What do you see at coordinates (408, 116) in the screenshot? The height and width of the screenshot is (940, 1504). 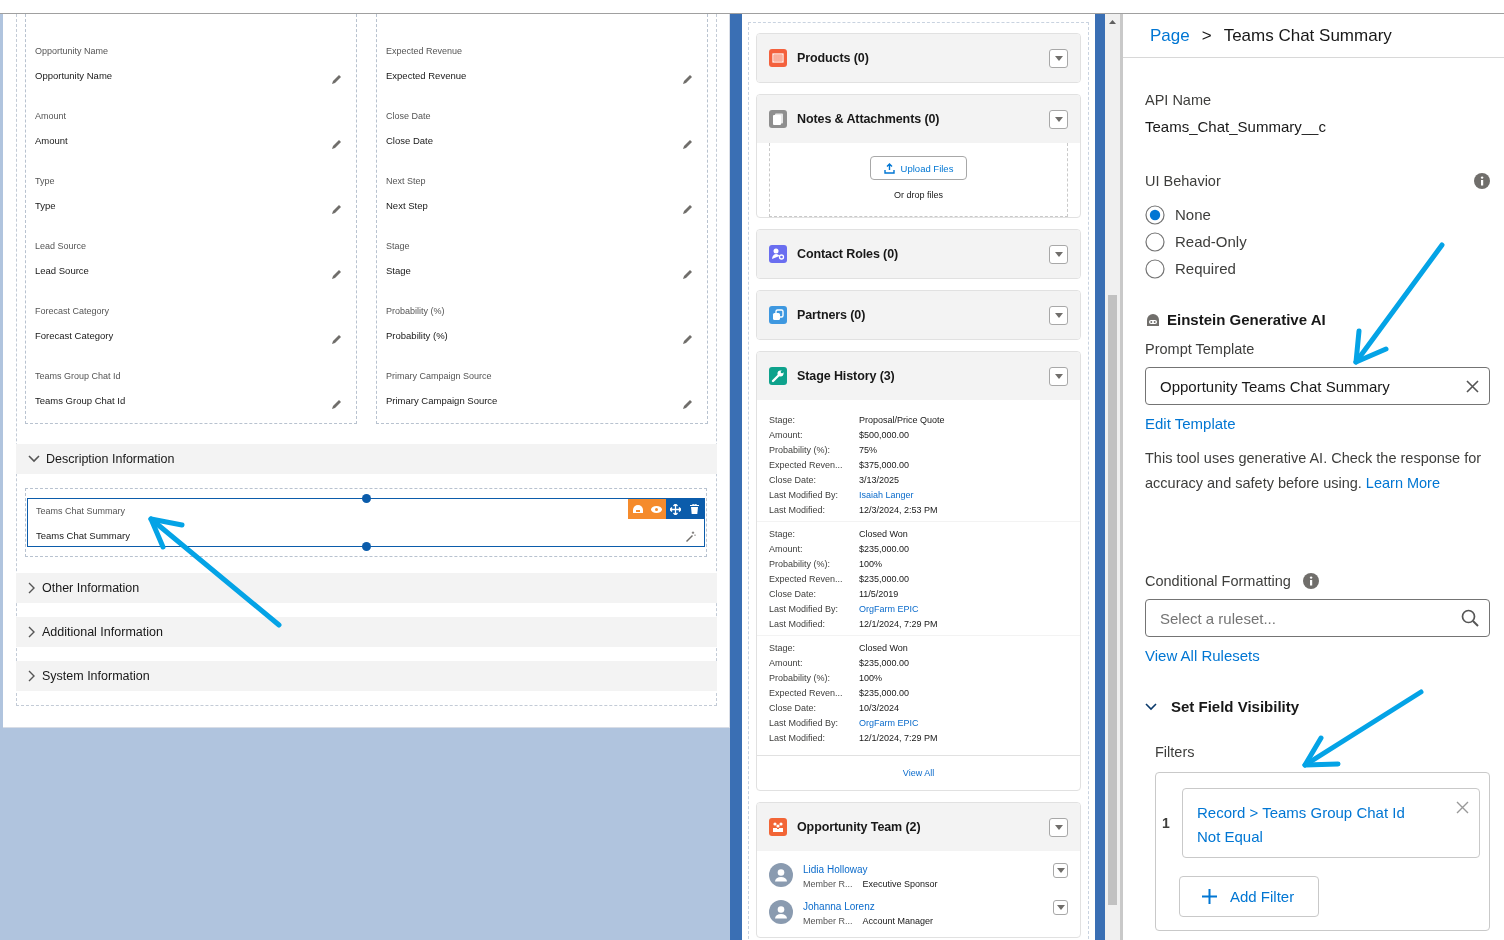 I see `field-label: Close Date` at bounding box center [408, 116].